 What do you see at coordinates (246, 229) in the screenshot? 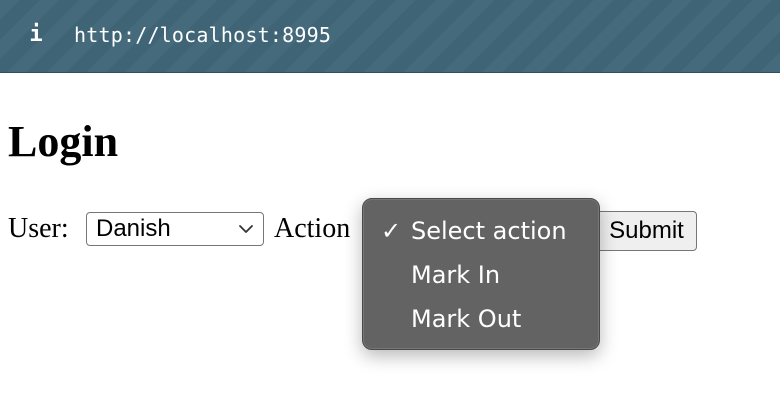
I see `chevron-down-icon` at bounding box center [246, 229].